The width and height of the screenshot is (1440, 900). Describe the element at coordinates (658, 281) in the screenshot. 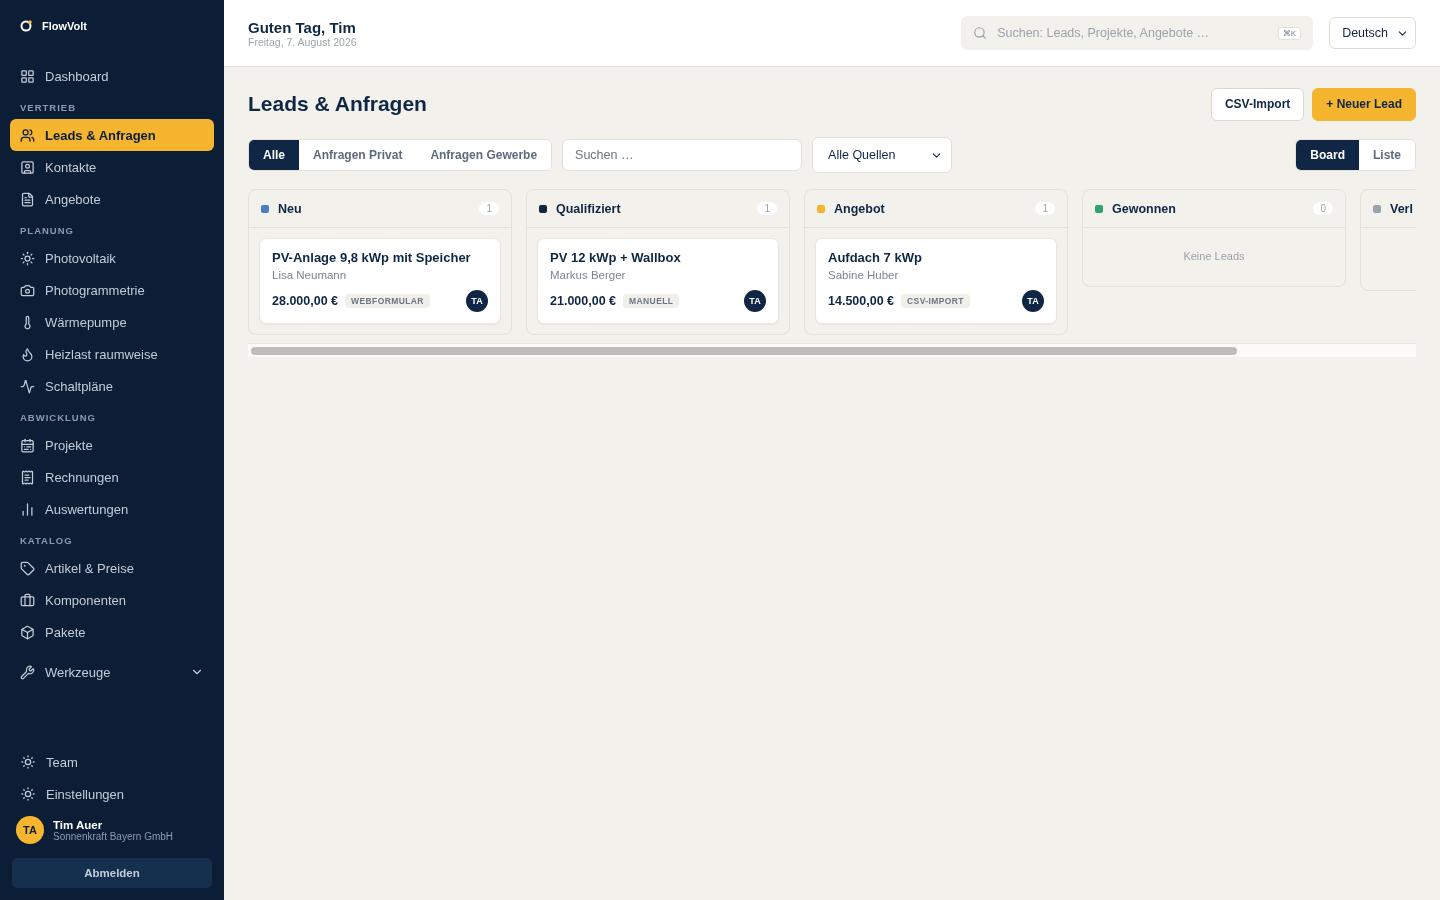

I see `lead-card: PV 12 kWp + Wallbox Markus Berger 21.000,00 € MANUELL TA` at that location.